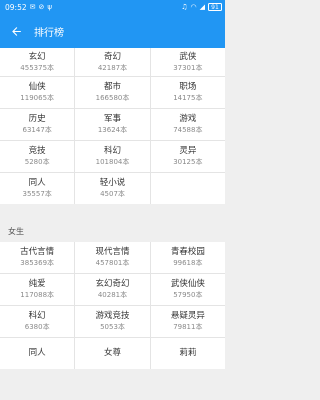 The width and height of the screenshot is (320, 400). I want to click on category-name: 女尊, so click(112, 353).